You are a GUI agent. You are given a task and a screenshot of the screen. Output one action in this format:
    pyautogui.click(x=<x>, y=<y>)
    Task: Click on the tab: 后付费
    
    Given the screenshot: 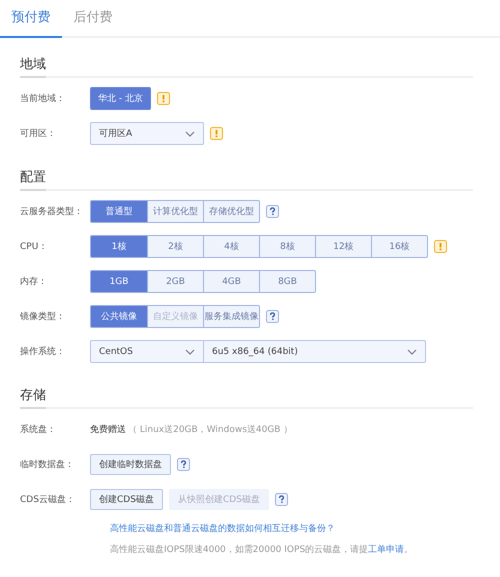 What is the action you would take?
    pyautogui.click(x=93, y=19)
    